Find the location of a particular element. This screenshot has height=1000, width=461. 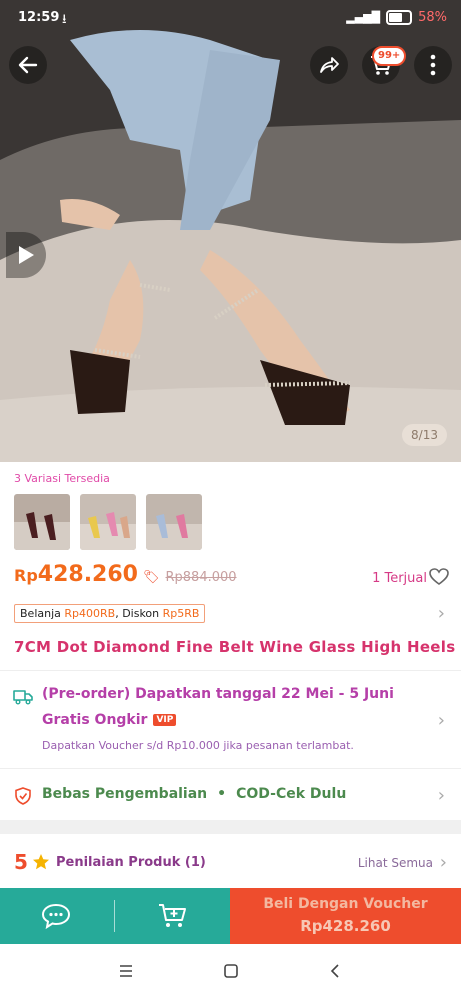

free-shipping-label: Gratis Ongkir is located at coordinates (95, 720).